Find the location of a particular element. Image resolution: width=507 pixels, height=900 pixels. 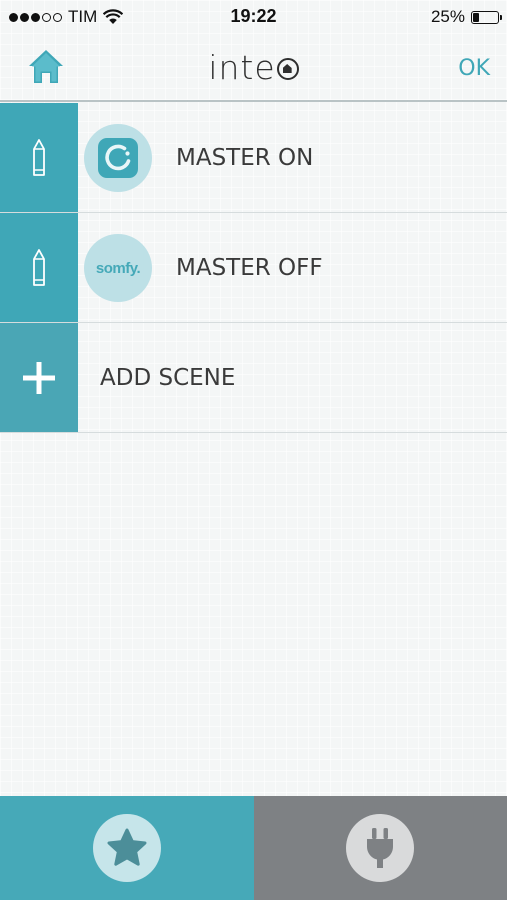

battery-level-fill is located at coordinates (476, 17).